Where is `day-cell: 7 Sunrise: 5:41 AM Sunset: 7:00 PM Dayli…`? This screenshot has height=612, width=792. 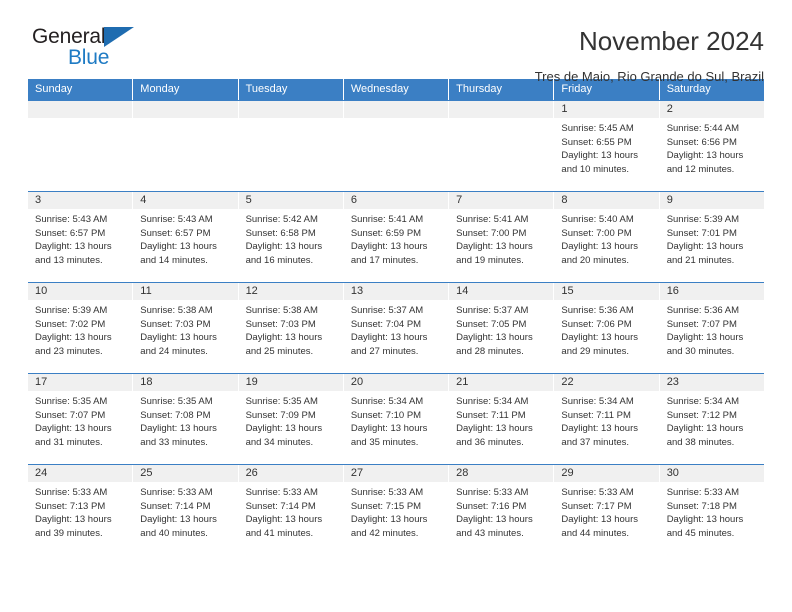 day-cell: 7 Sunrise: 5:41 AM Sunset: 7:00 PM Dayli… is located at coordinates (502, 237).